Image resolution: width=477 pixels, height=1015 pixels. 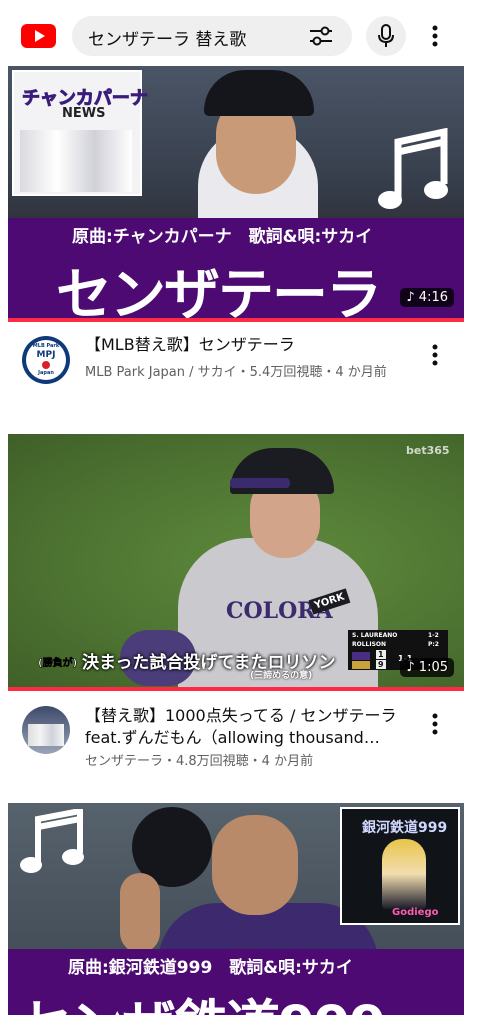 I want to click on duration-badge: ♪ 4:16, so click(x=427, y=297).